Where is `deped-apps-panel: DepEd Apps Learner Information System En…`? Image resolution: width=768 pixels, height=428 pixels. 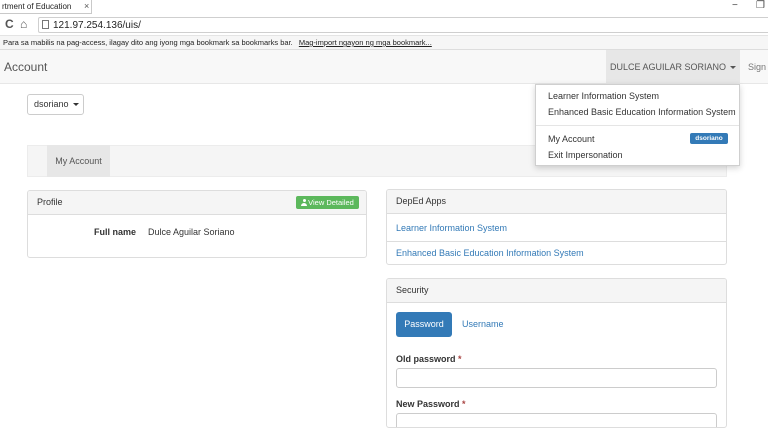 deped-apps-panel: DepEd Apps Learner Information System En… is located at coordinates (556, 227).